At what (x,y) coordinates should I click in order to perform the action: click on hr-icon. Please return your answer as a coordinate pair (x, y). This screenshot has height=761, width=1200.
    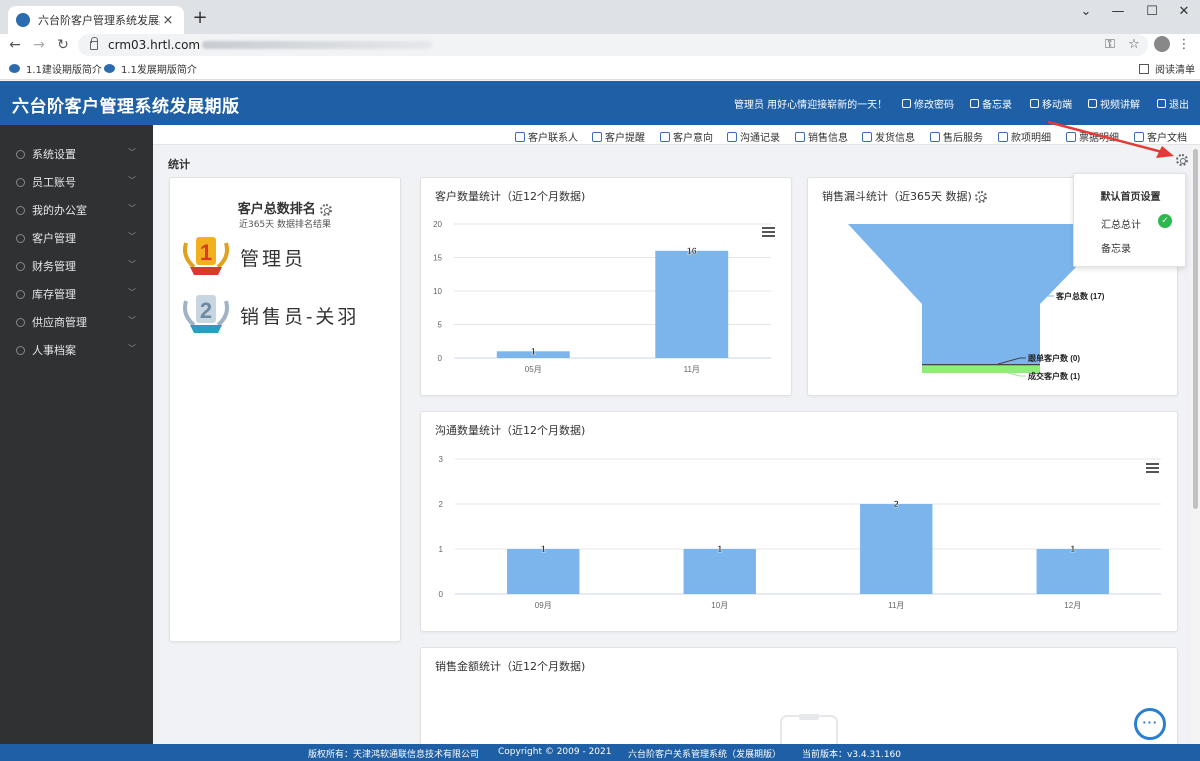
    Looking at the image, I should click on (20, 350).